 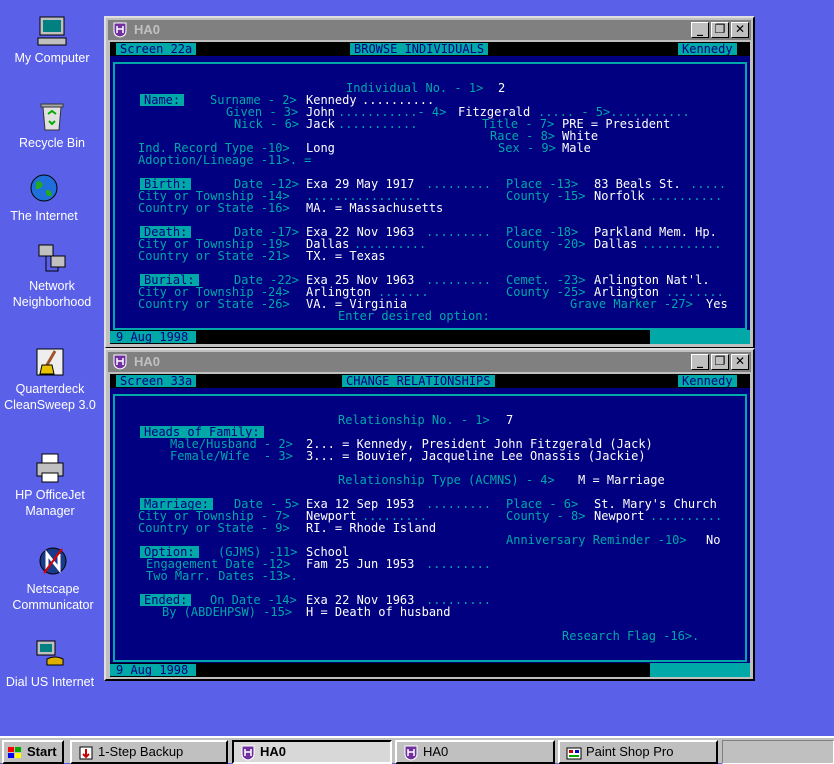 What do you see at coordinates (44, 188) in the screenshot?
I see `globe-icon` at bounding box center [44, 188].